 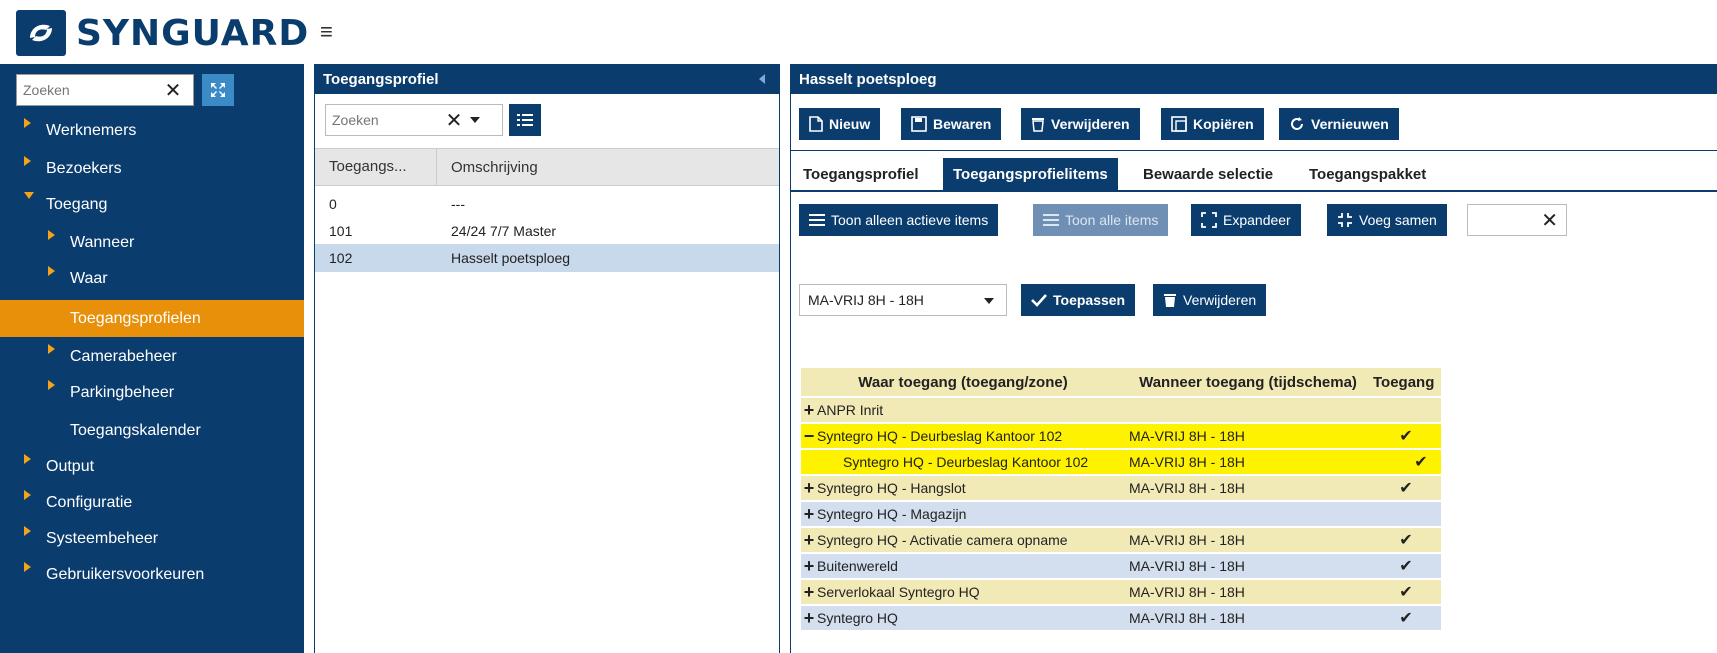 I want to click on sidebar-item-toegangsprofielen: Toegangsprofielen, so click(x=152, y=318).